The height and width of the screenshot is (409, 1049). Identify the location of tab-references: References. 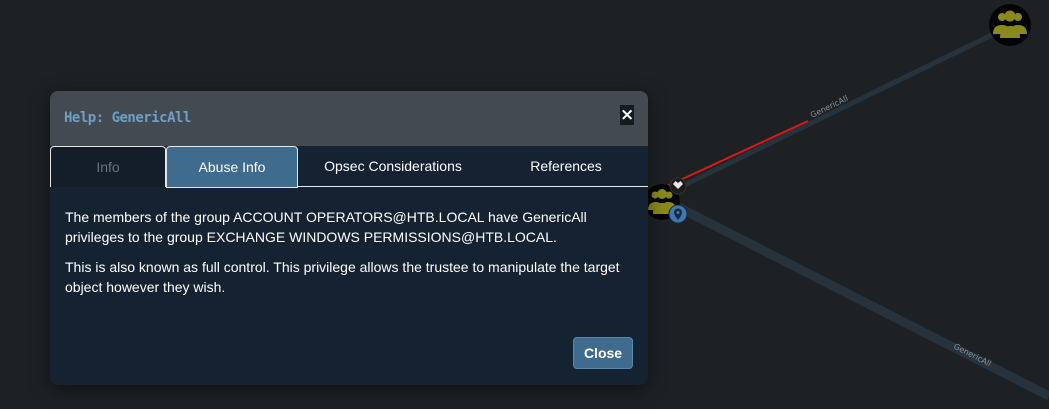
(566, 166).